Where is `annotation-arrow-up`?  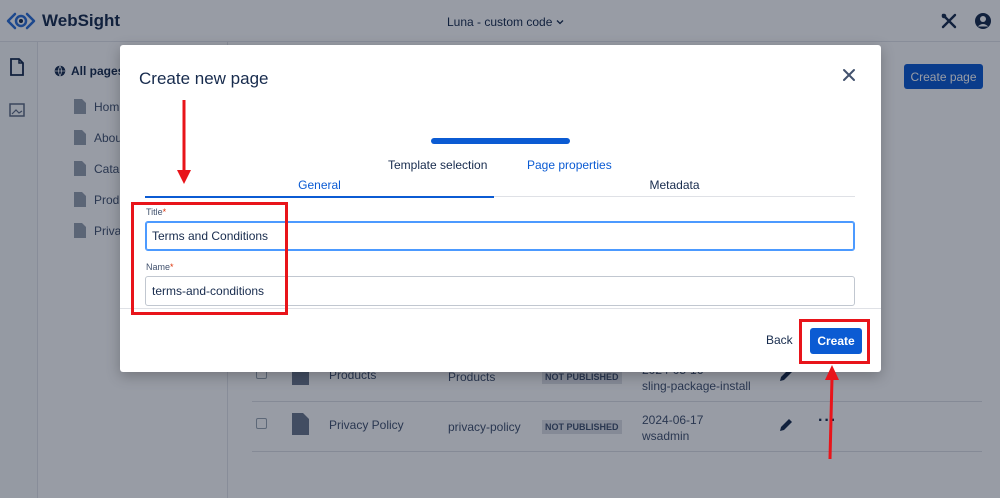
annotation-arrow-up is located at coordinates (832, 412).